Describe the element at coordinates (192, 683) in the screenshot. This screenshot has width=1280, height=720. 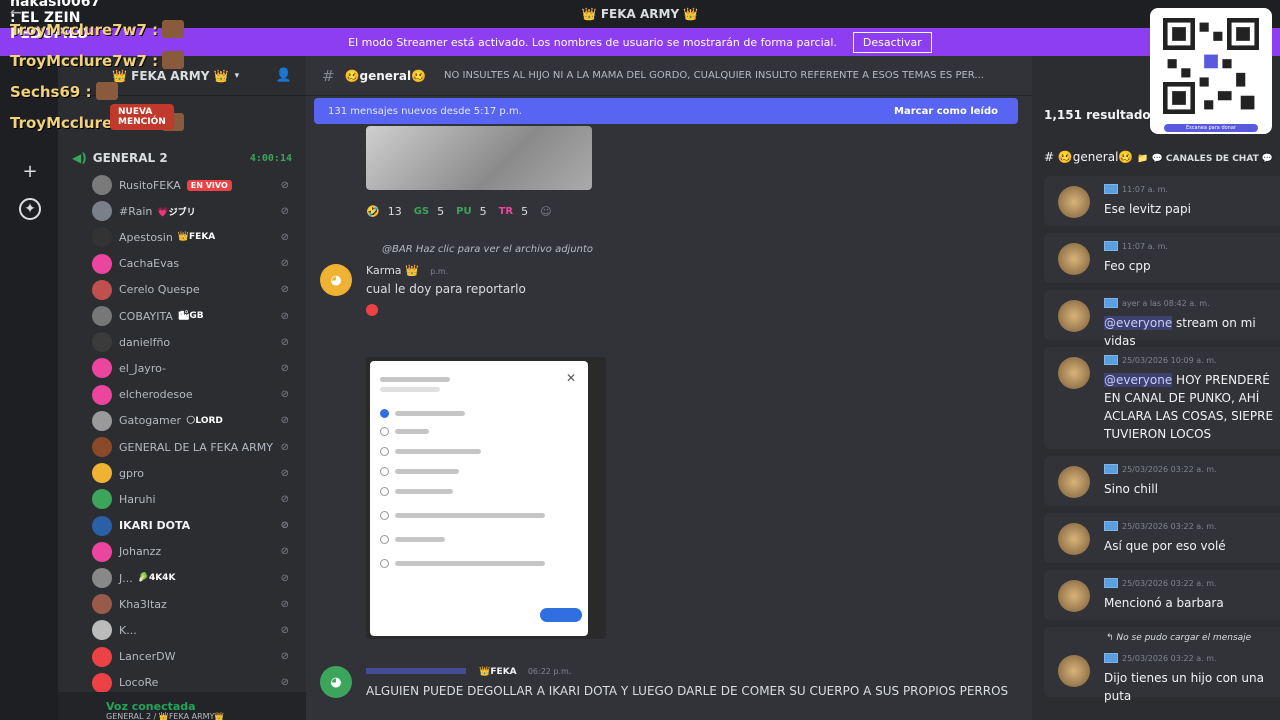
I see `voice-user: LocoRe ⊘` at that location.